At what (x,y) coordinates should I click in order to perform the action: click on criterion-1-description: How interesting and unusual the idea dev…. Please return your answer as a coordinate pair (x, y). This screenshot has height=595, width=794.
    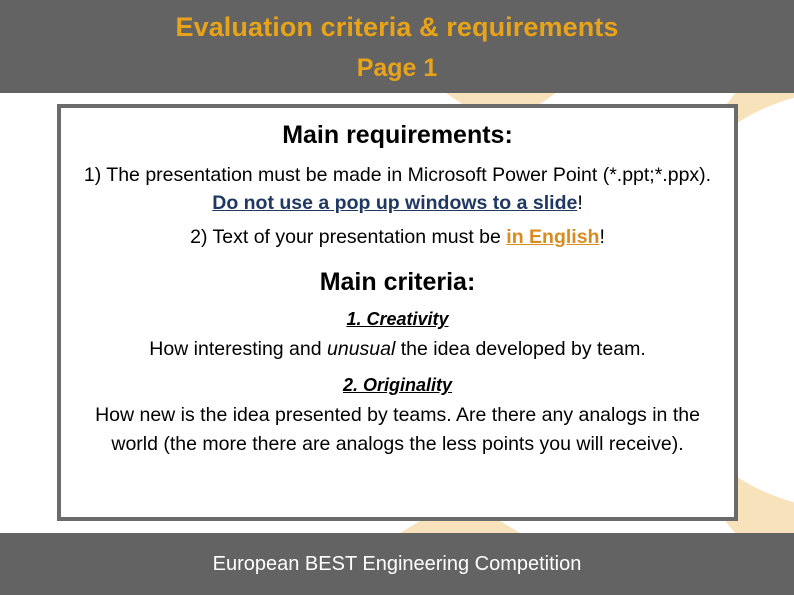
    Looking at the image, I should click on (397, 349).